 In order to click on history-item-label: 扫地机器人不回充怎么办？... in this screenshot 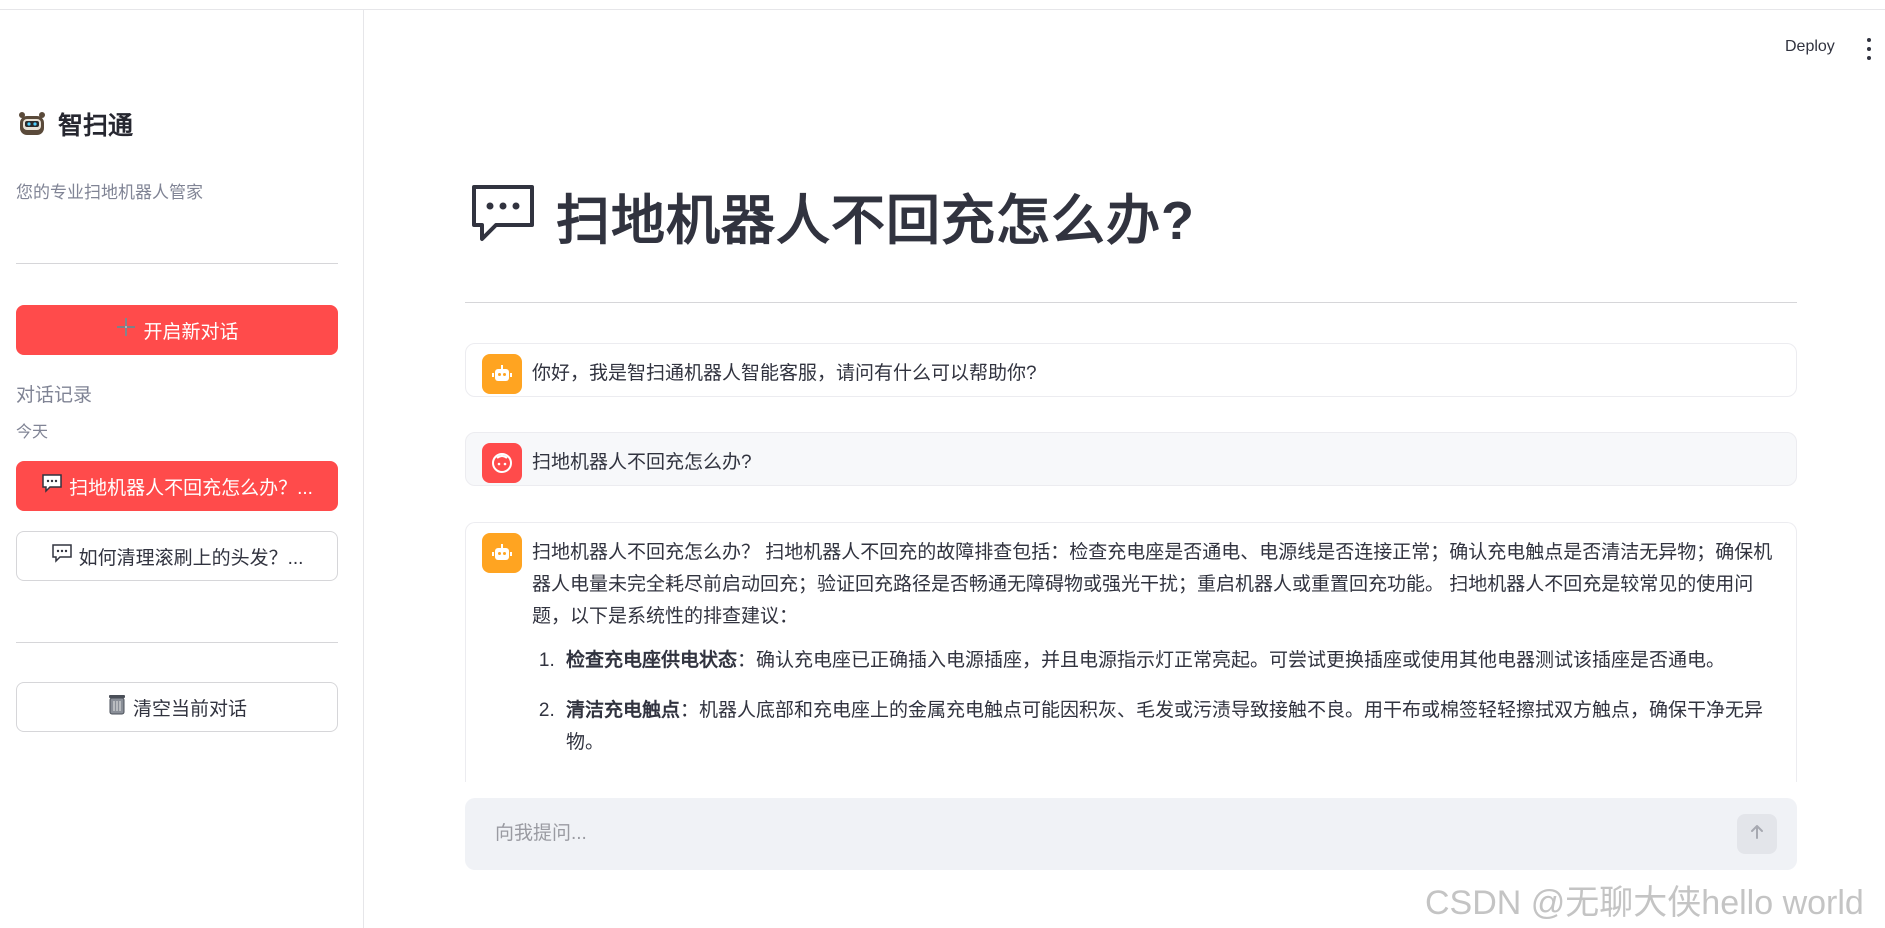, I will do `click(191, 488)`.